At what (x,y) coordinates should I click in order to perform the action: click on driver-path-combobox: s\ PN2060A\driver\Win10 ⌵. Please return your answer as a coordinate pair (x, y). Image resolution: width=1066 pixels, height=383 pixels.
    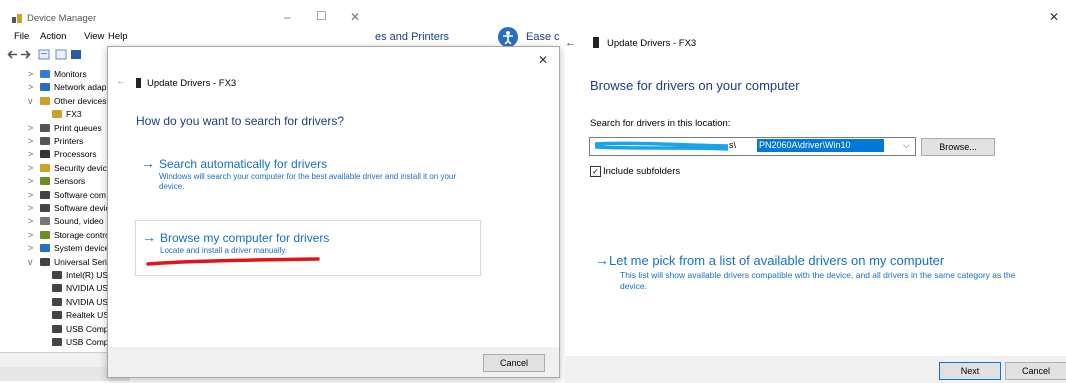
    Looking at the image, I should click on (752, 146).